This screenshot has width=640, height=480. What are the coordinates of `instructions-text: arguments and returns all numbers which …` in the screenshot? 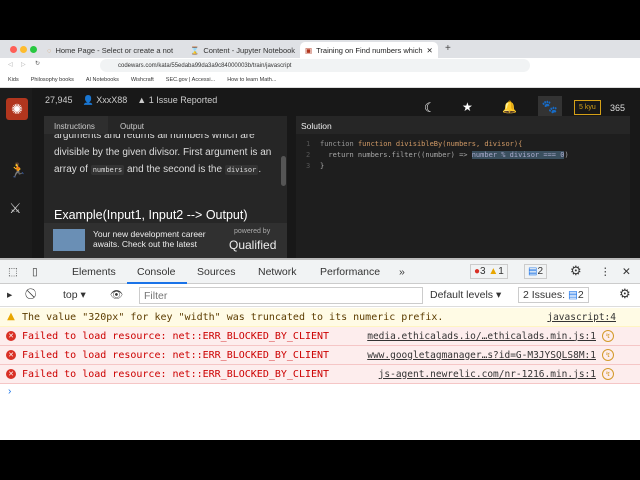 It's located at (166, 156).